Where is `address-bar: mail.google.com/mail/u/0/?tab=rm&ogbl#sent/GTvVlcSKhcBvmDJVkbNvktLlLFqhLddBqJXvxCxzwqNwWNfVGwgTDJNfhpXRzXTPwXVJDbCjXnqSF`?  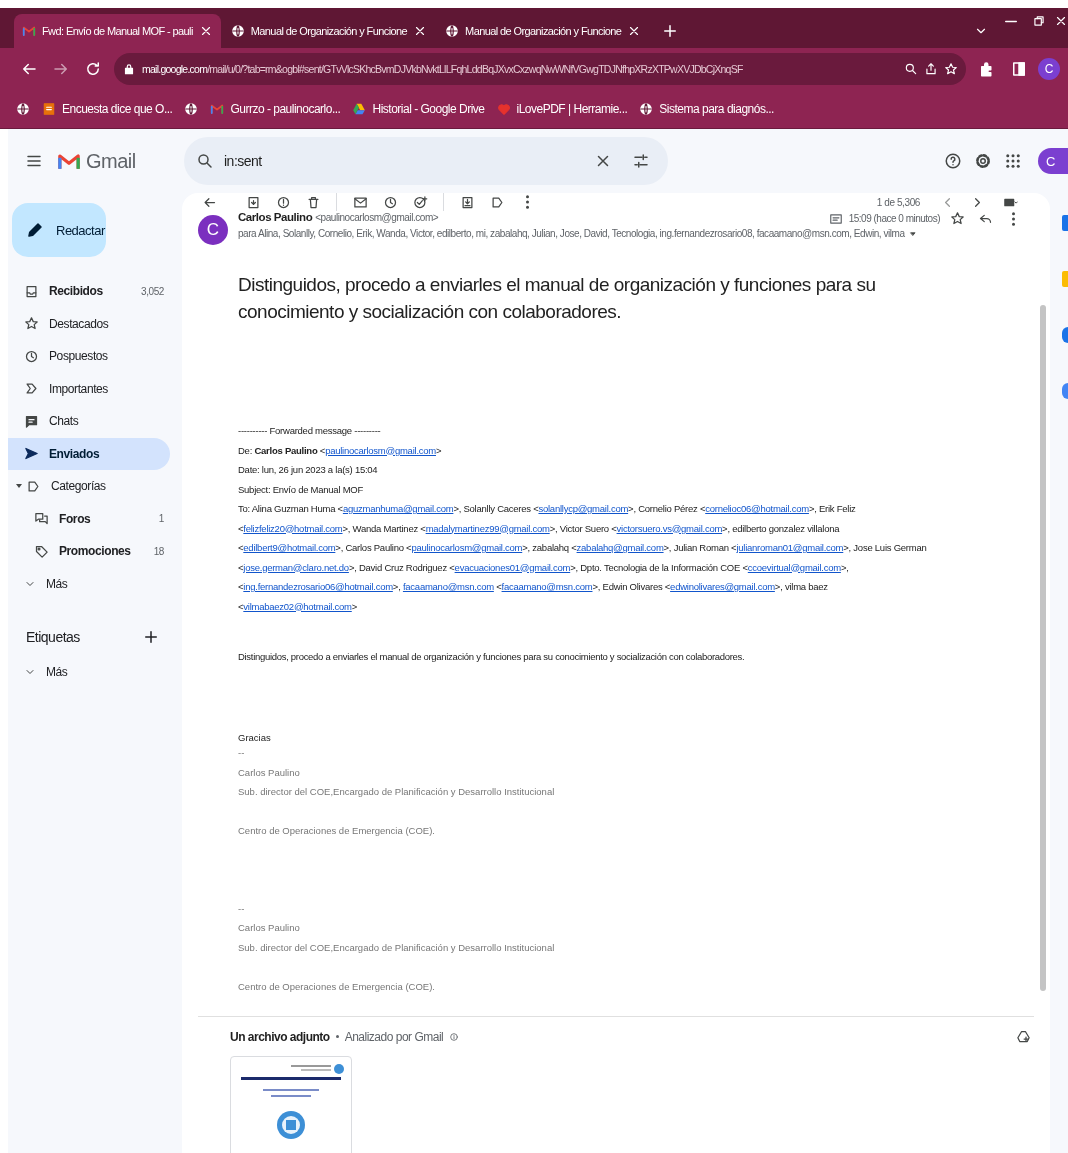
address-bar: mail.google.com/mail/u/0/?tab=rm&ogbl#sent/GTvVlcSKhcBvmDJVkbNvktLlLFqhLddBqJXvxCxzwqNwWNfVGwgTDJNfhpXRzXTPwXVJDbCjXnqSF is located at coordinates (540, 69).